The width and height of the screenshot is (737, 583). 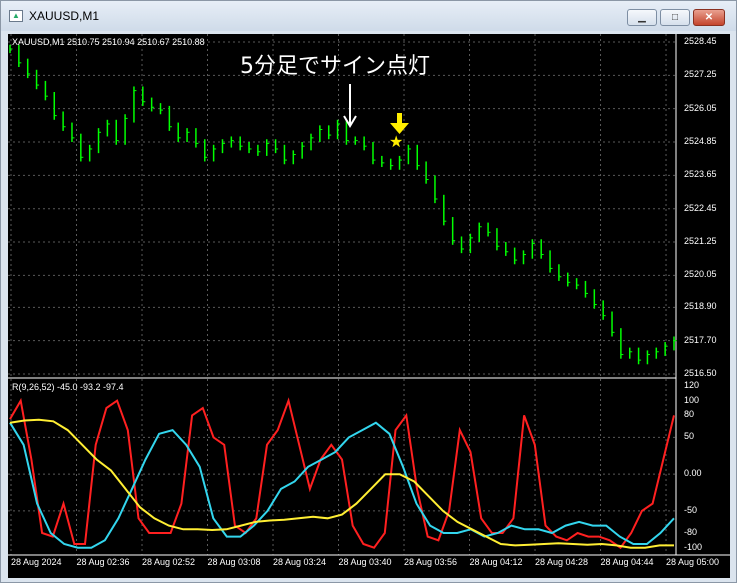 What do you see at coordinates (693, 473) in the screenshot?
I see `indicator-tick-label: 0.00` at bounding box center [693, 473].